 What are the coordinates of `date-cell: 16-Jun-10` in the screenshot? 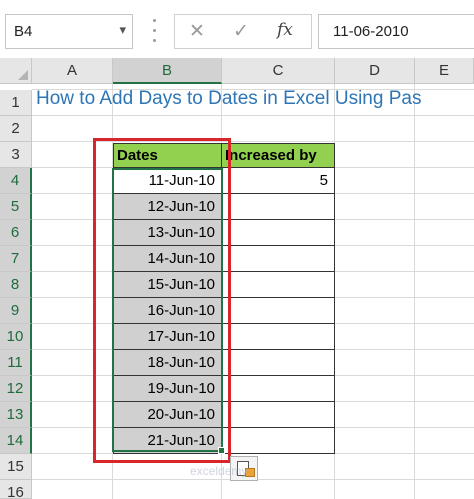 It's located at (167, 311).